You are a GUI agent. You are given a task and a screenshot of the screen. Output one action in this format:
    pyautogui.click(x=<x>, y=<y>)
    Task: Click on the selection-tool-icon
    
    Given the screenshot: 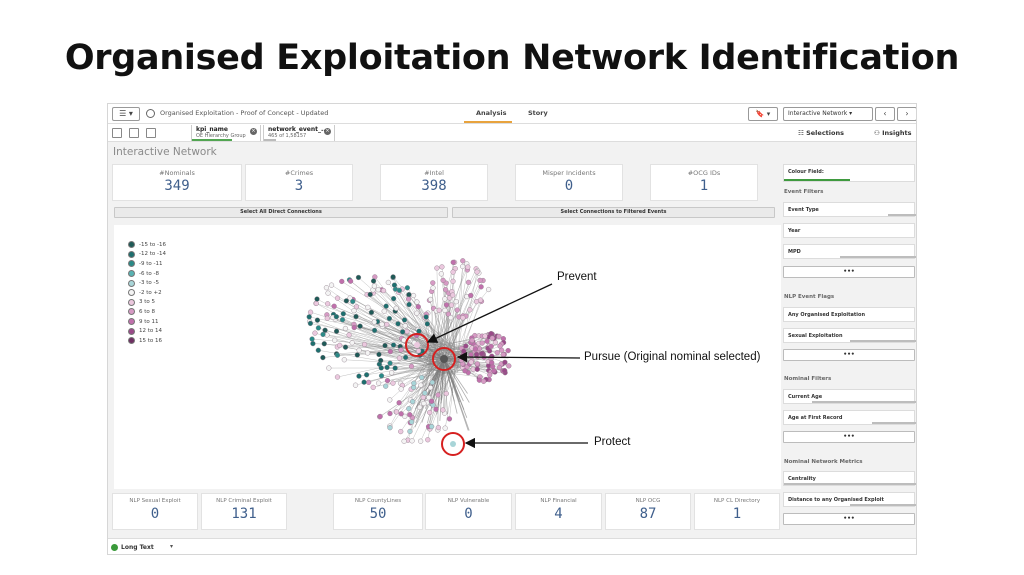 What is the action you would take?
    pyautogui.click(x=134, y=133)
    